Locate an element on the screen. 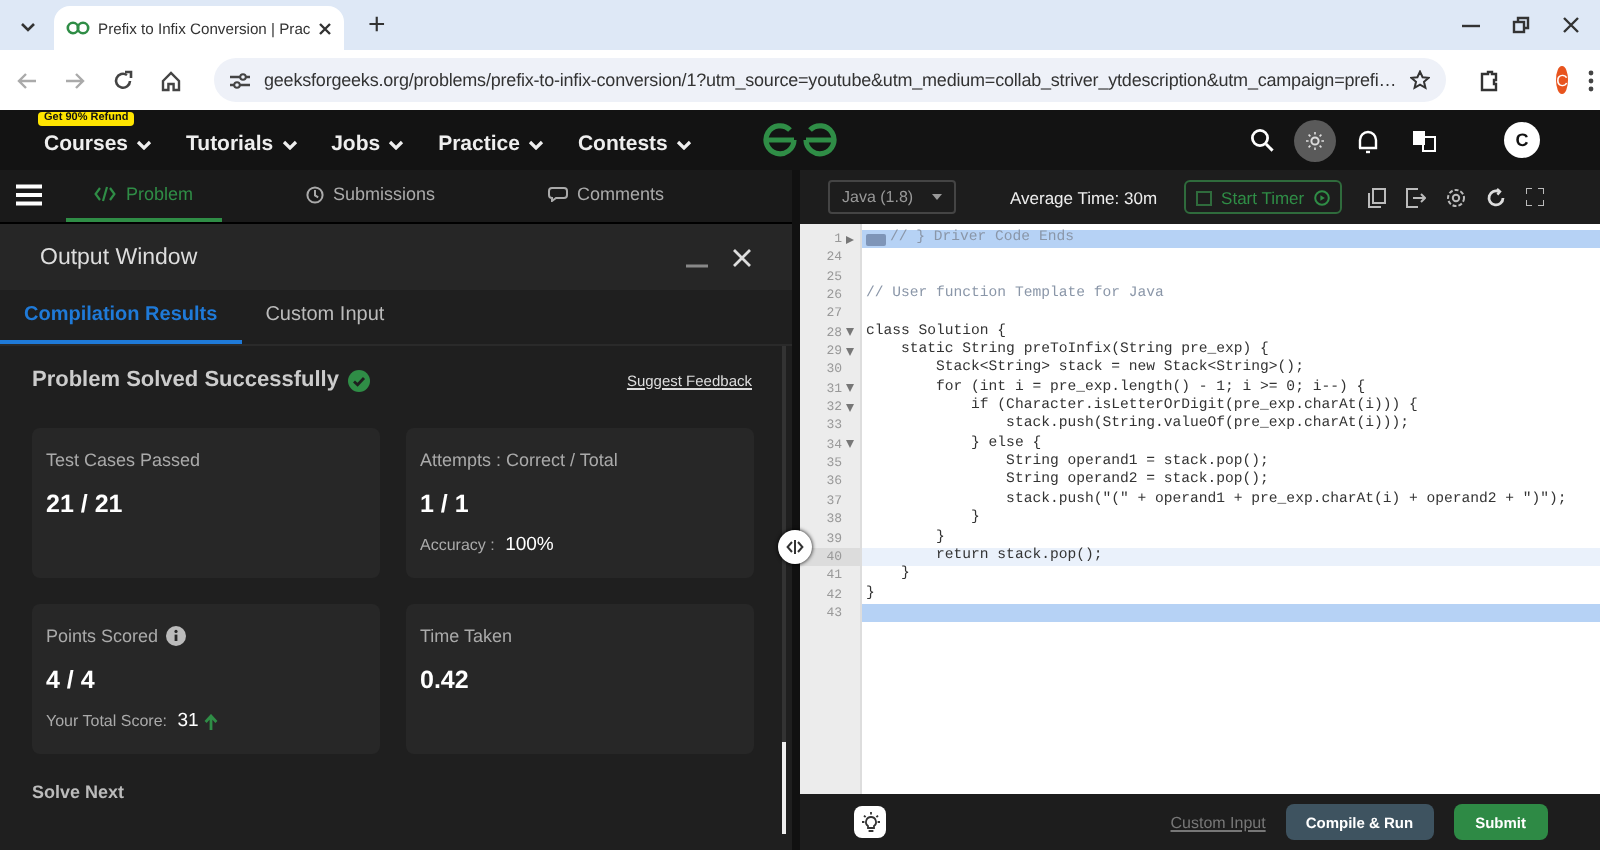 The width and height of the screenshot is (1600, 850). restore-icon is located at coordinates (1521, 25).